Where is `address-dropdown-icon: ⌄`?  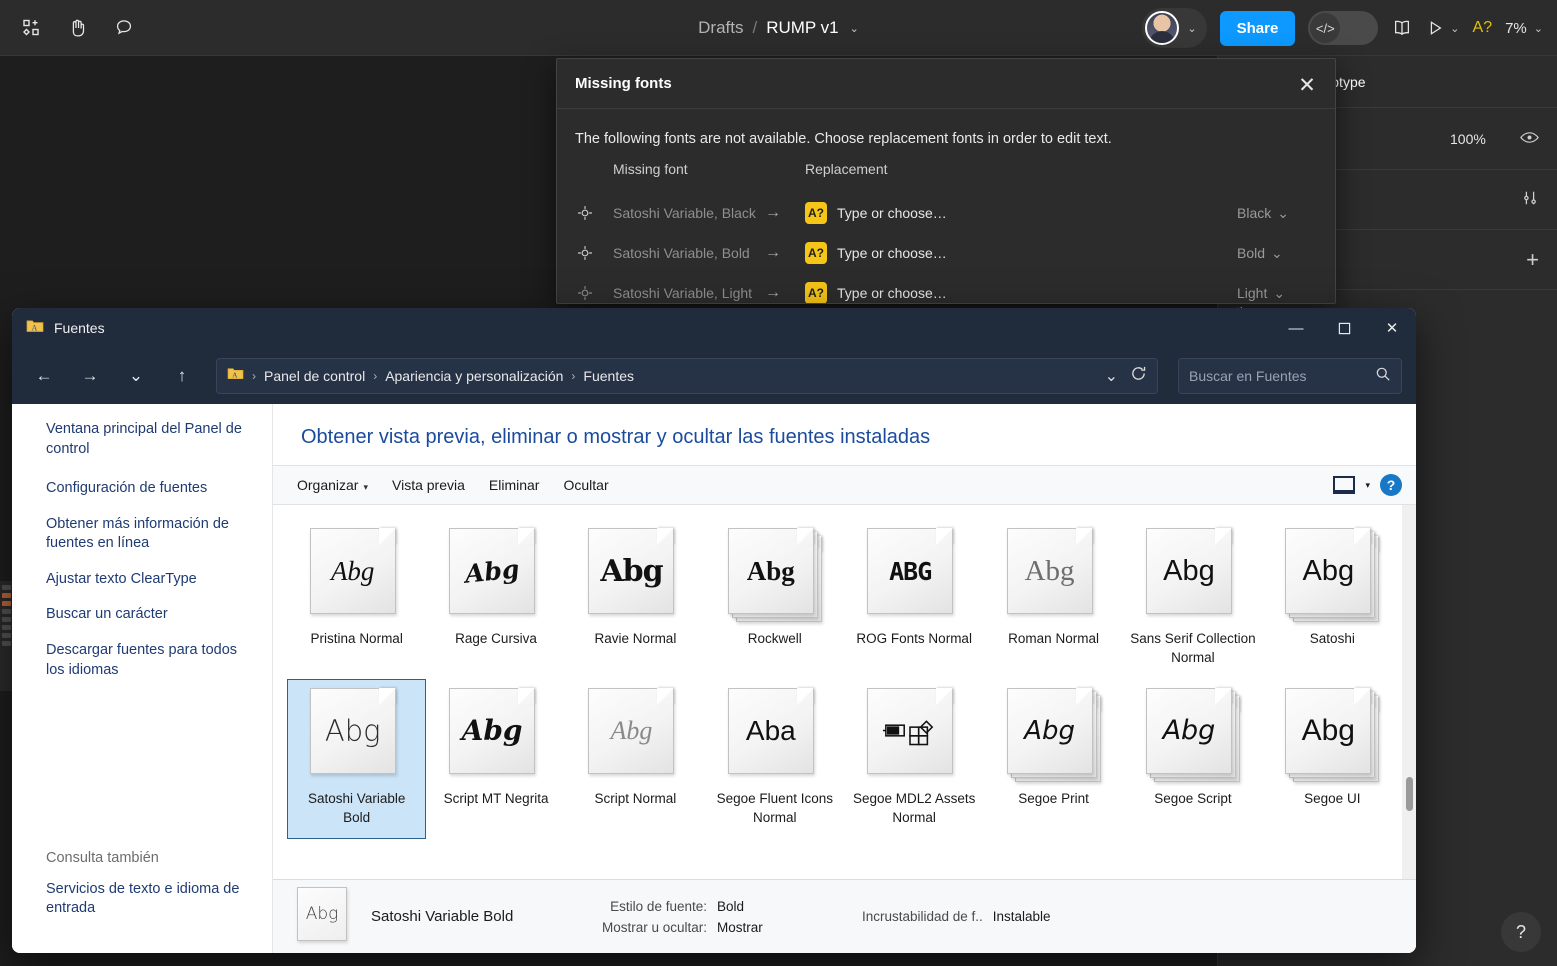 address-dropdown-icon: ⌄ is located at coordinates (1111, 376).